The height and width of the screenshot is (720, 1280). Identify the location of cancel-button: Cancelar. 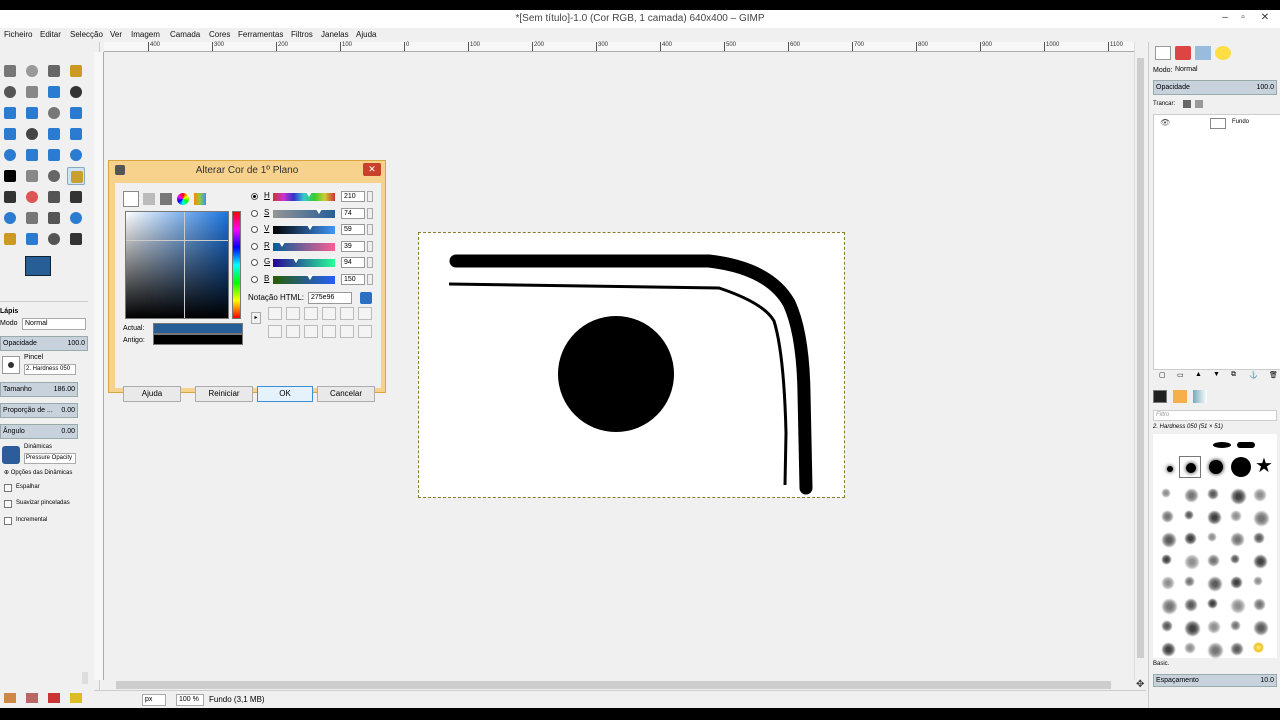
(346, 394).